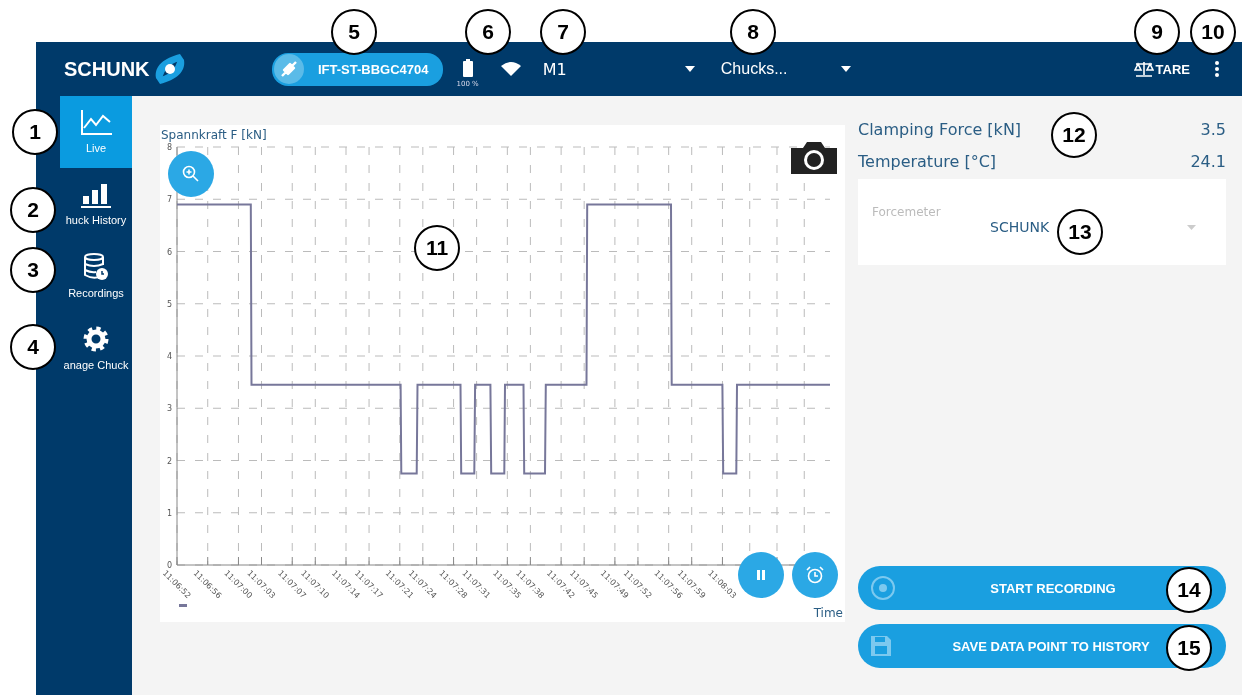 Image resolution: width=1242 pixels, height=695 pixels. What do you see at coordinates (289, 69) in the screenshot?
I see `plug-icon` at bounding box center [289, 69].